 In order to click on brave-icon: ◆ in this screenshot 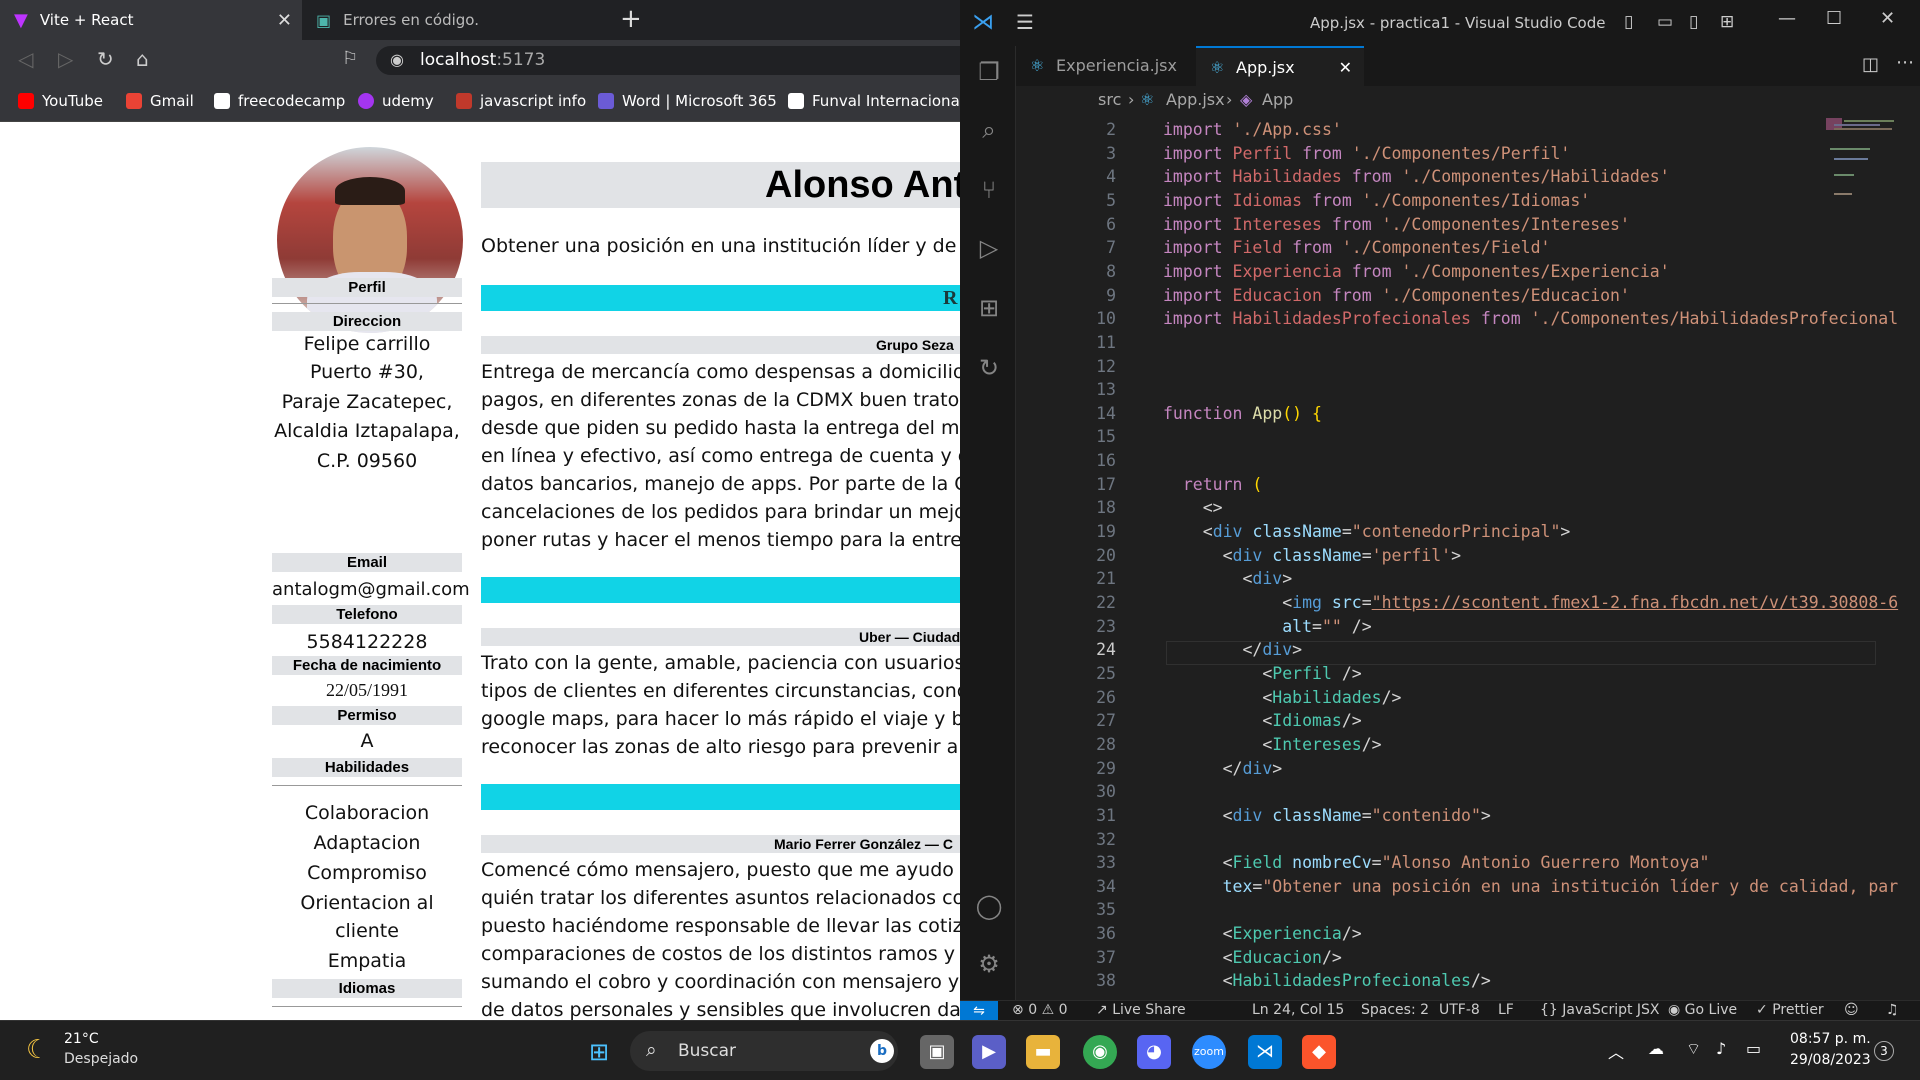, I will do `click(1319, 1052)`.